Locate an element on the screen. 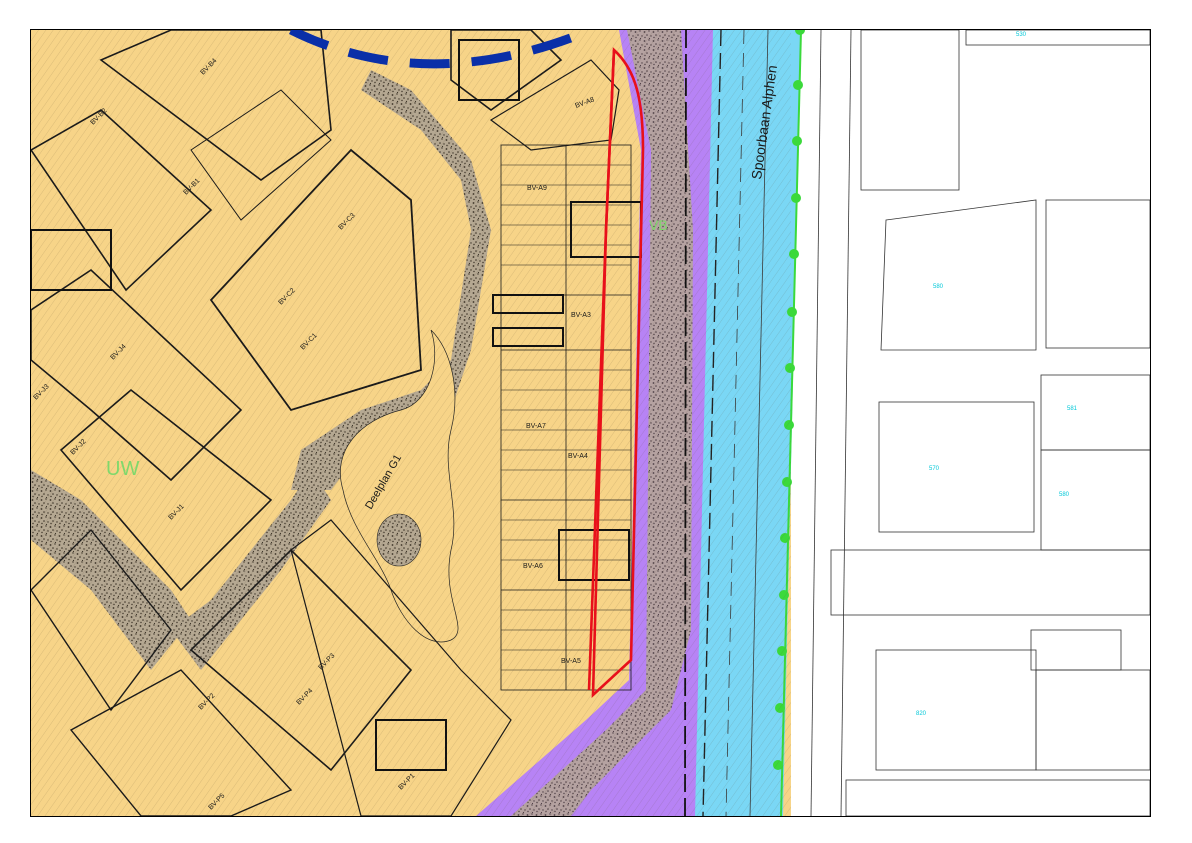 This screenshot has width=1192, height=843. zone-code-vb: VB is located at coordinates (658, 225).